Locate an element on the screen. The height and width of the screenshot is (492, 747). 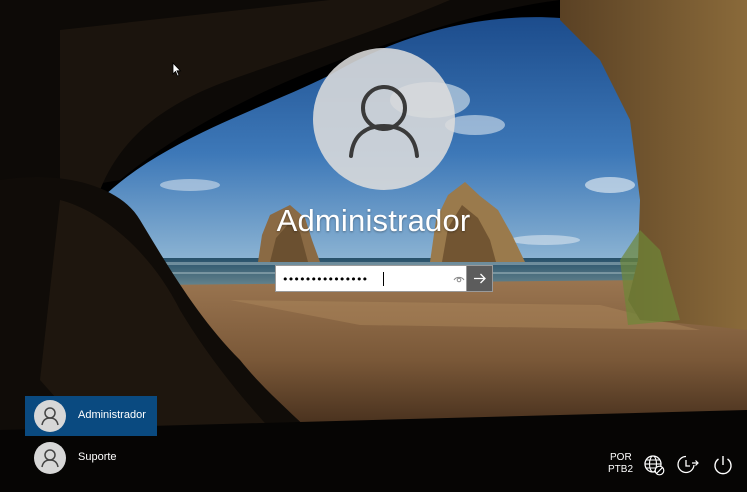
submit-button is located at coordinates (479, 278).